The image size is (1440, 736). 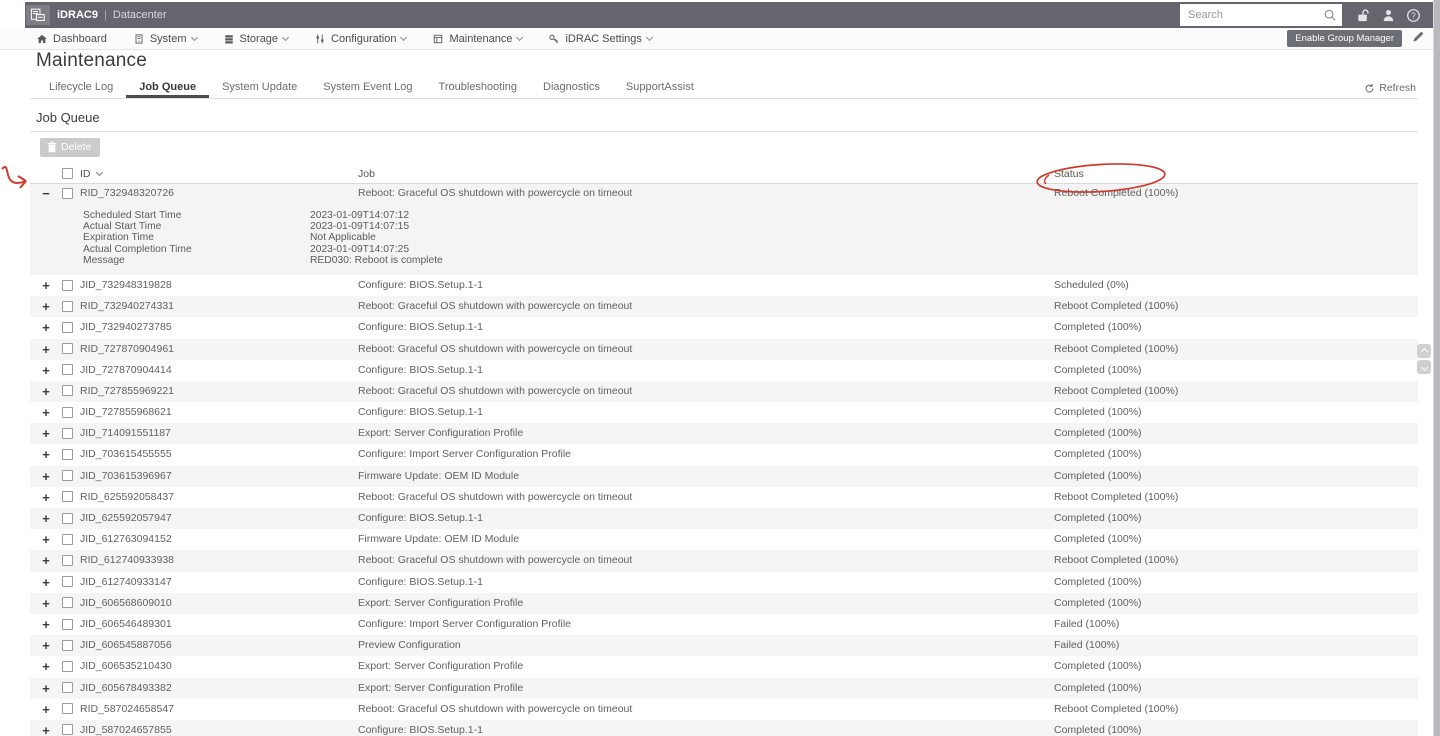 I want to click on nav-item-configuration: Configuration, so click(x=361, y=39).